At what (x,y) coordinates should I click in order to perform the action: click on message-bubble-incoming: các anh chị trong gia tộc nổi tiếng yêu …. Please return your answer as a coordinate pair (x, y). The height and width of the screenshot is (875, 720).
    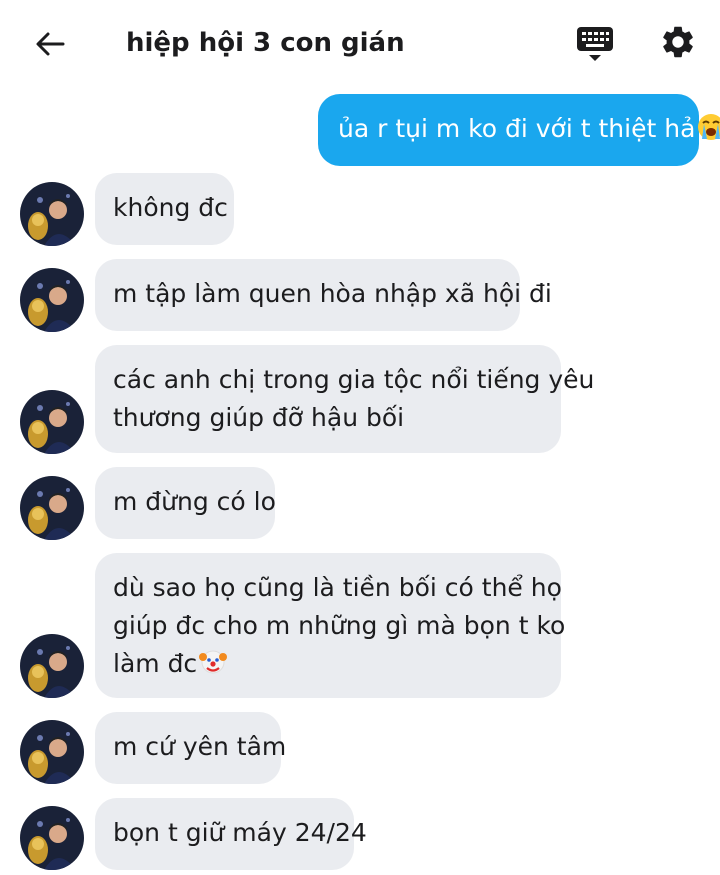
    Looking at the image, I should click on (345, 399).